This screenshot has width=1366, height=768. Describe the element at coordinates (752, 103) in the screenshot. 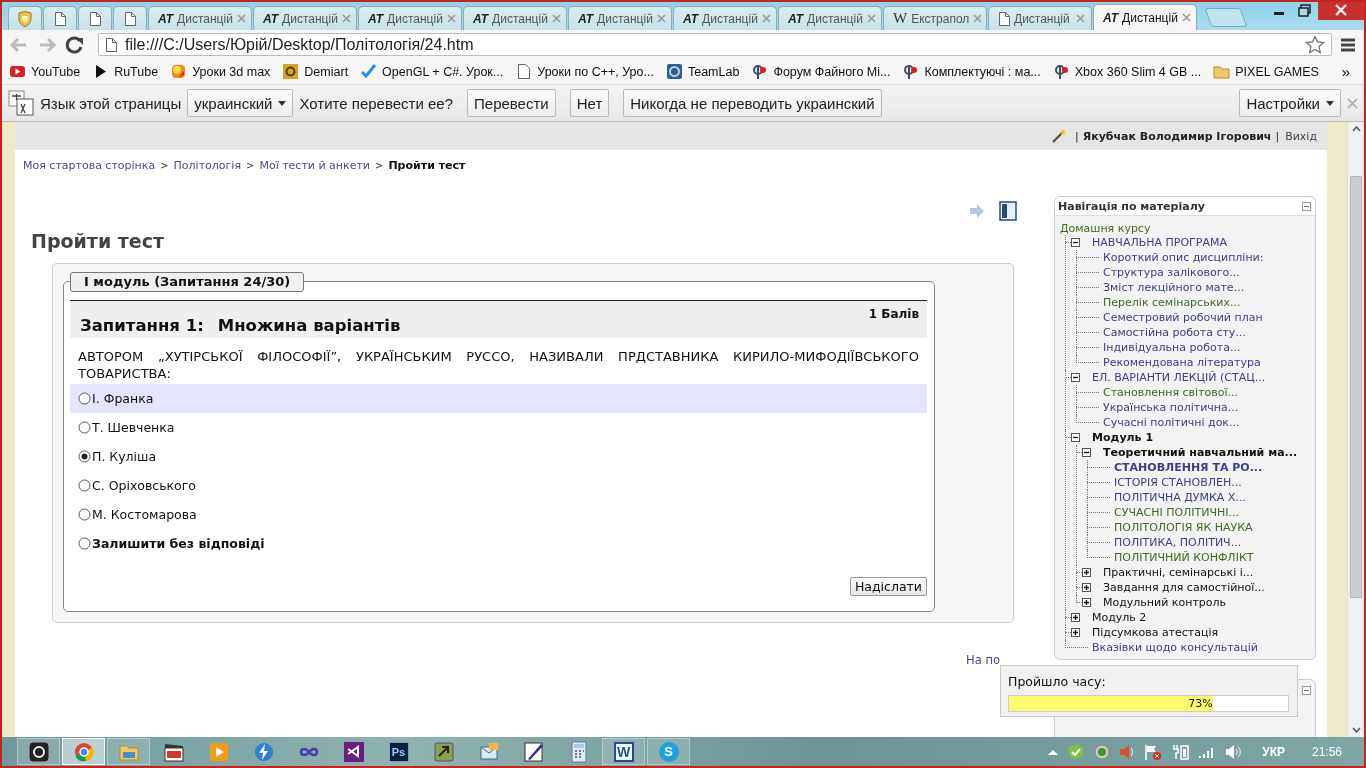

I see `translate-bar-button: Никогда не переводить украинский` at that location.